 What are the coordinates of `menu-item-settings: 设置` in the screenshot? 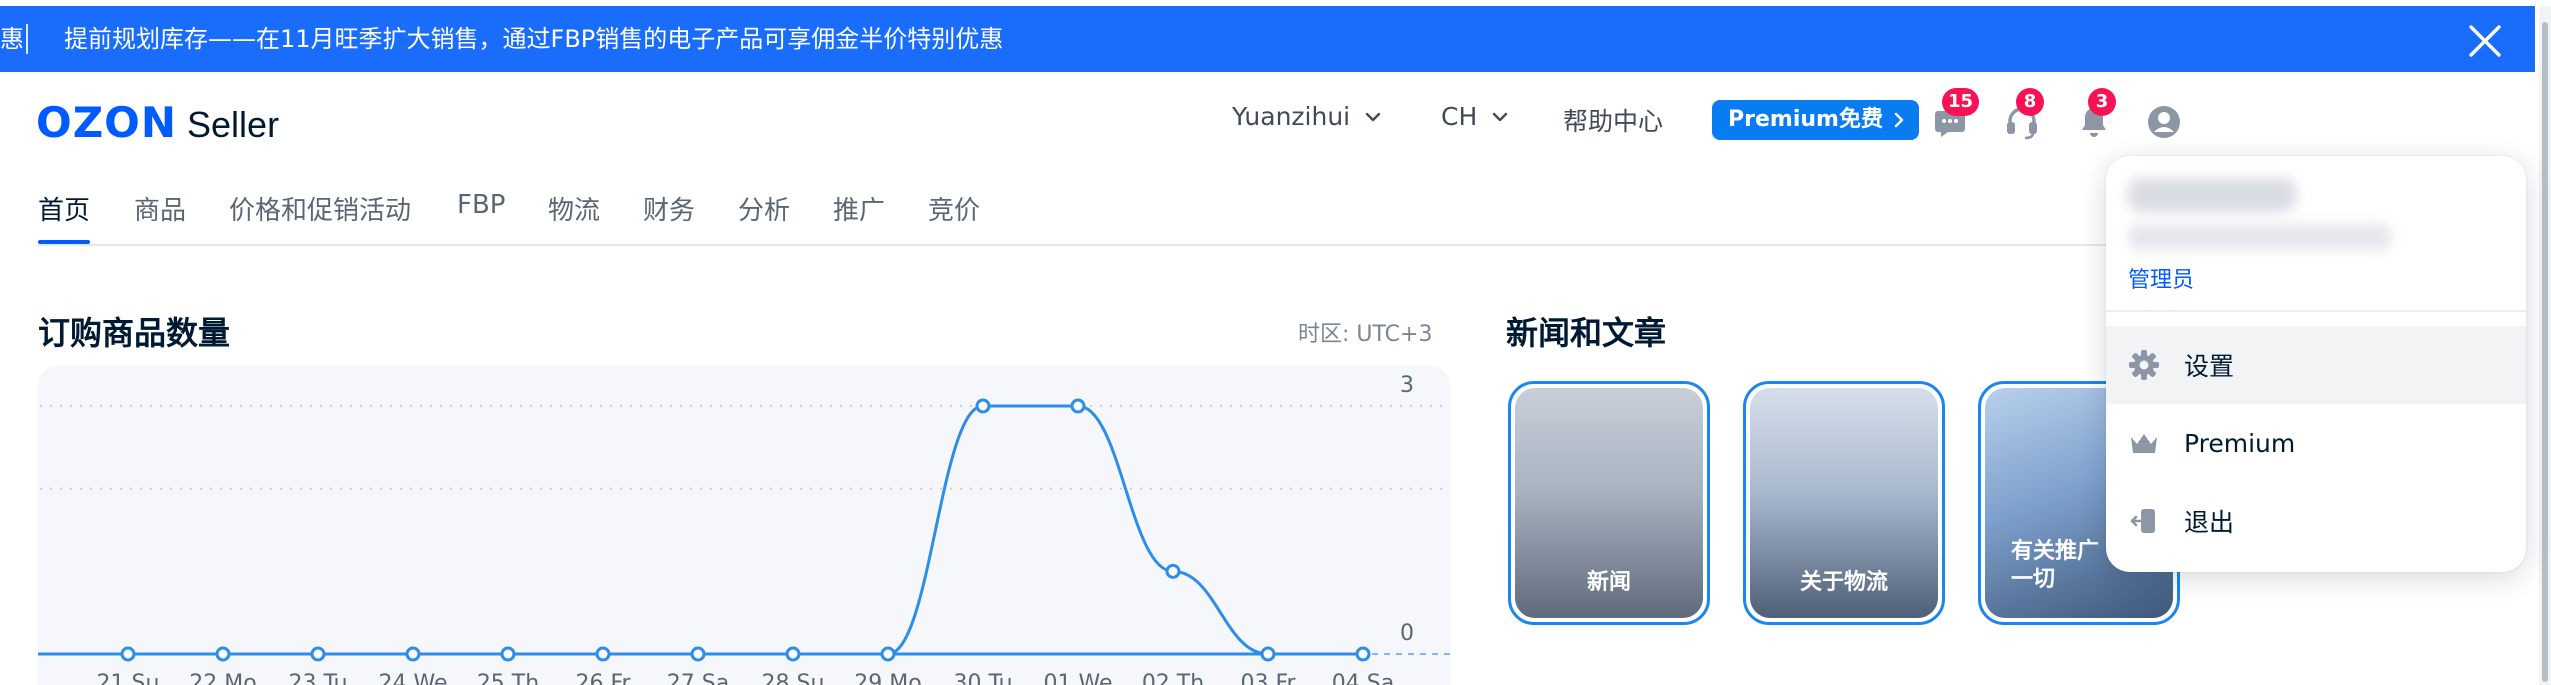 It's located at (2316, 365).